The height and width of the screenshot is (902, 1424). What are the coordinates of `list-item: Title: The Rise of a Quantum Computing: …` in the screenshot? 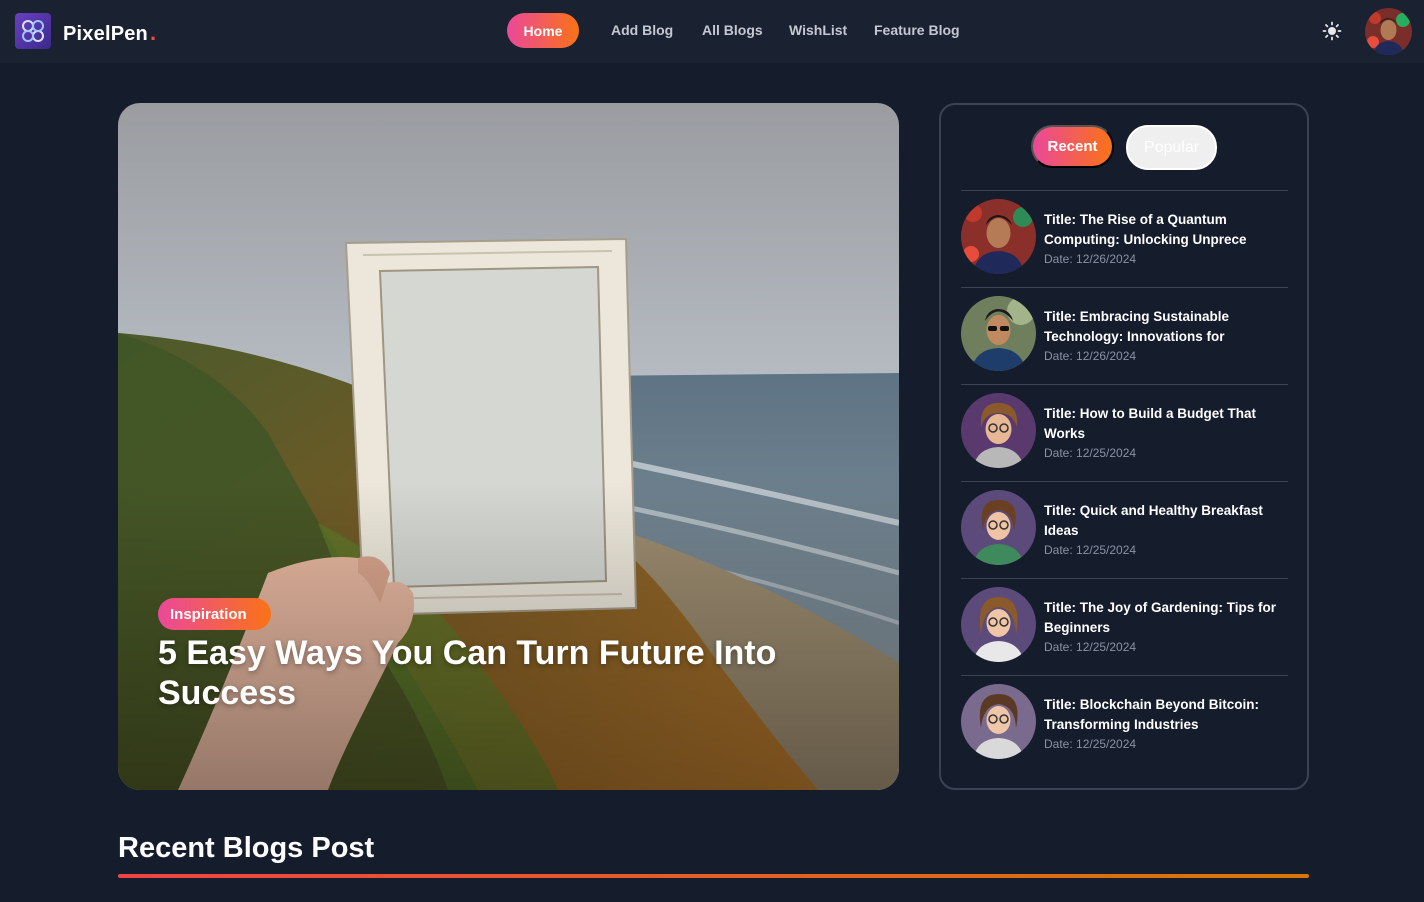 It's located at (1124, 238).